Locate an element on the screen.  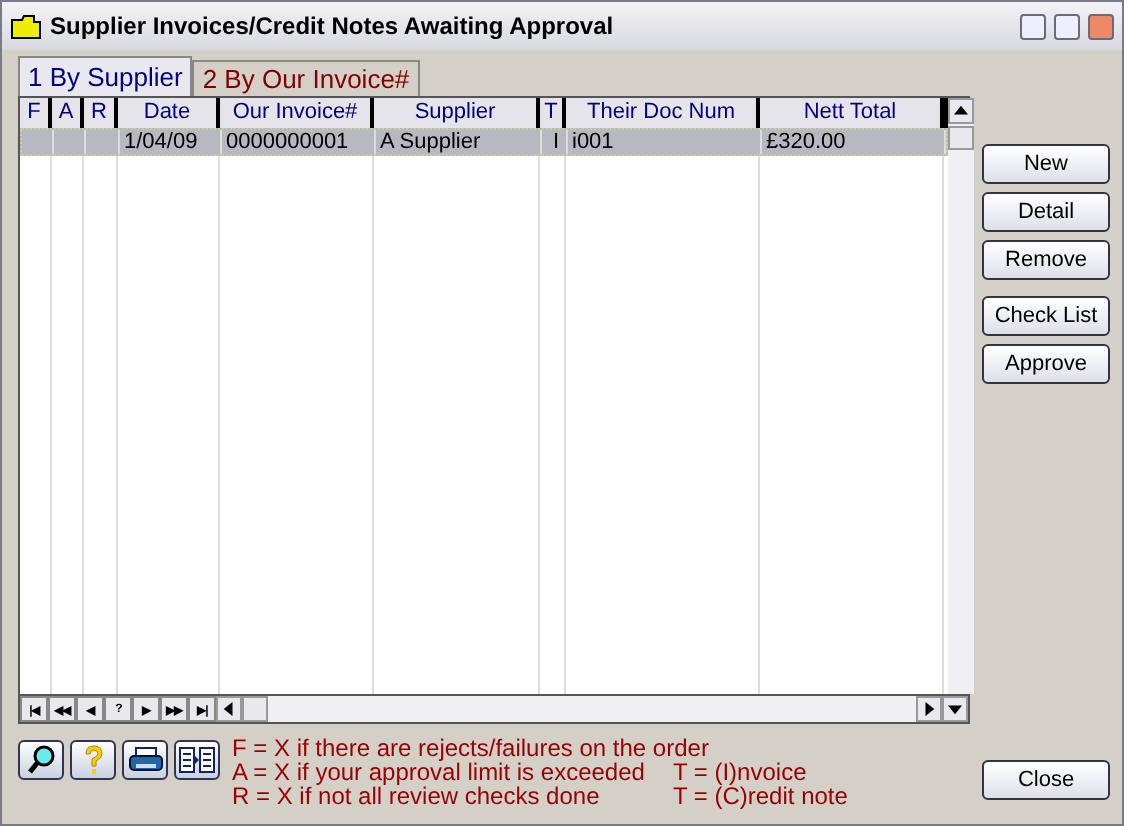
column-header: R is located at coordinates (101, 113).